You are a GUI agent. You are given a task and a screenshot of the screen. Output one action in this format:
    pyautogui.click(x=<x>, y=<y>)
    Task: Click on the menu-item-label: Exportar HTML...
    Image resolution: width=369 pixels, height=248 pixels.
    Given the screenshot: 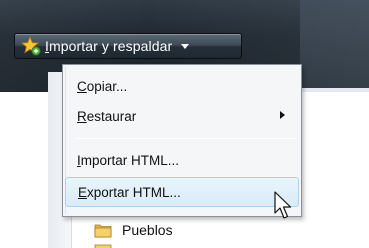 What is the action you would take?
    pyautogui.click(x=129, y=192)
    